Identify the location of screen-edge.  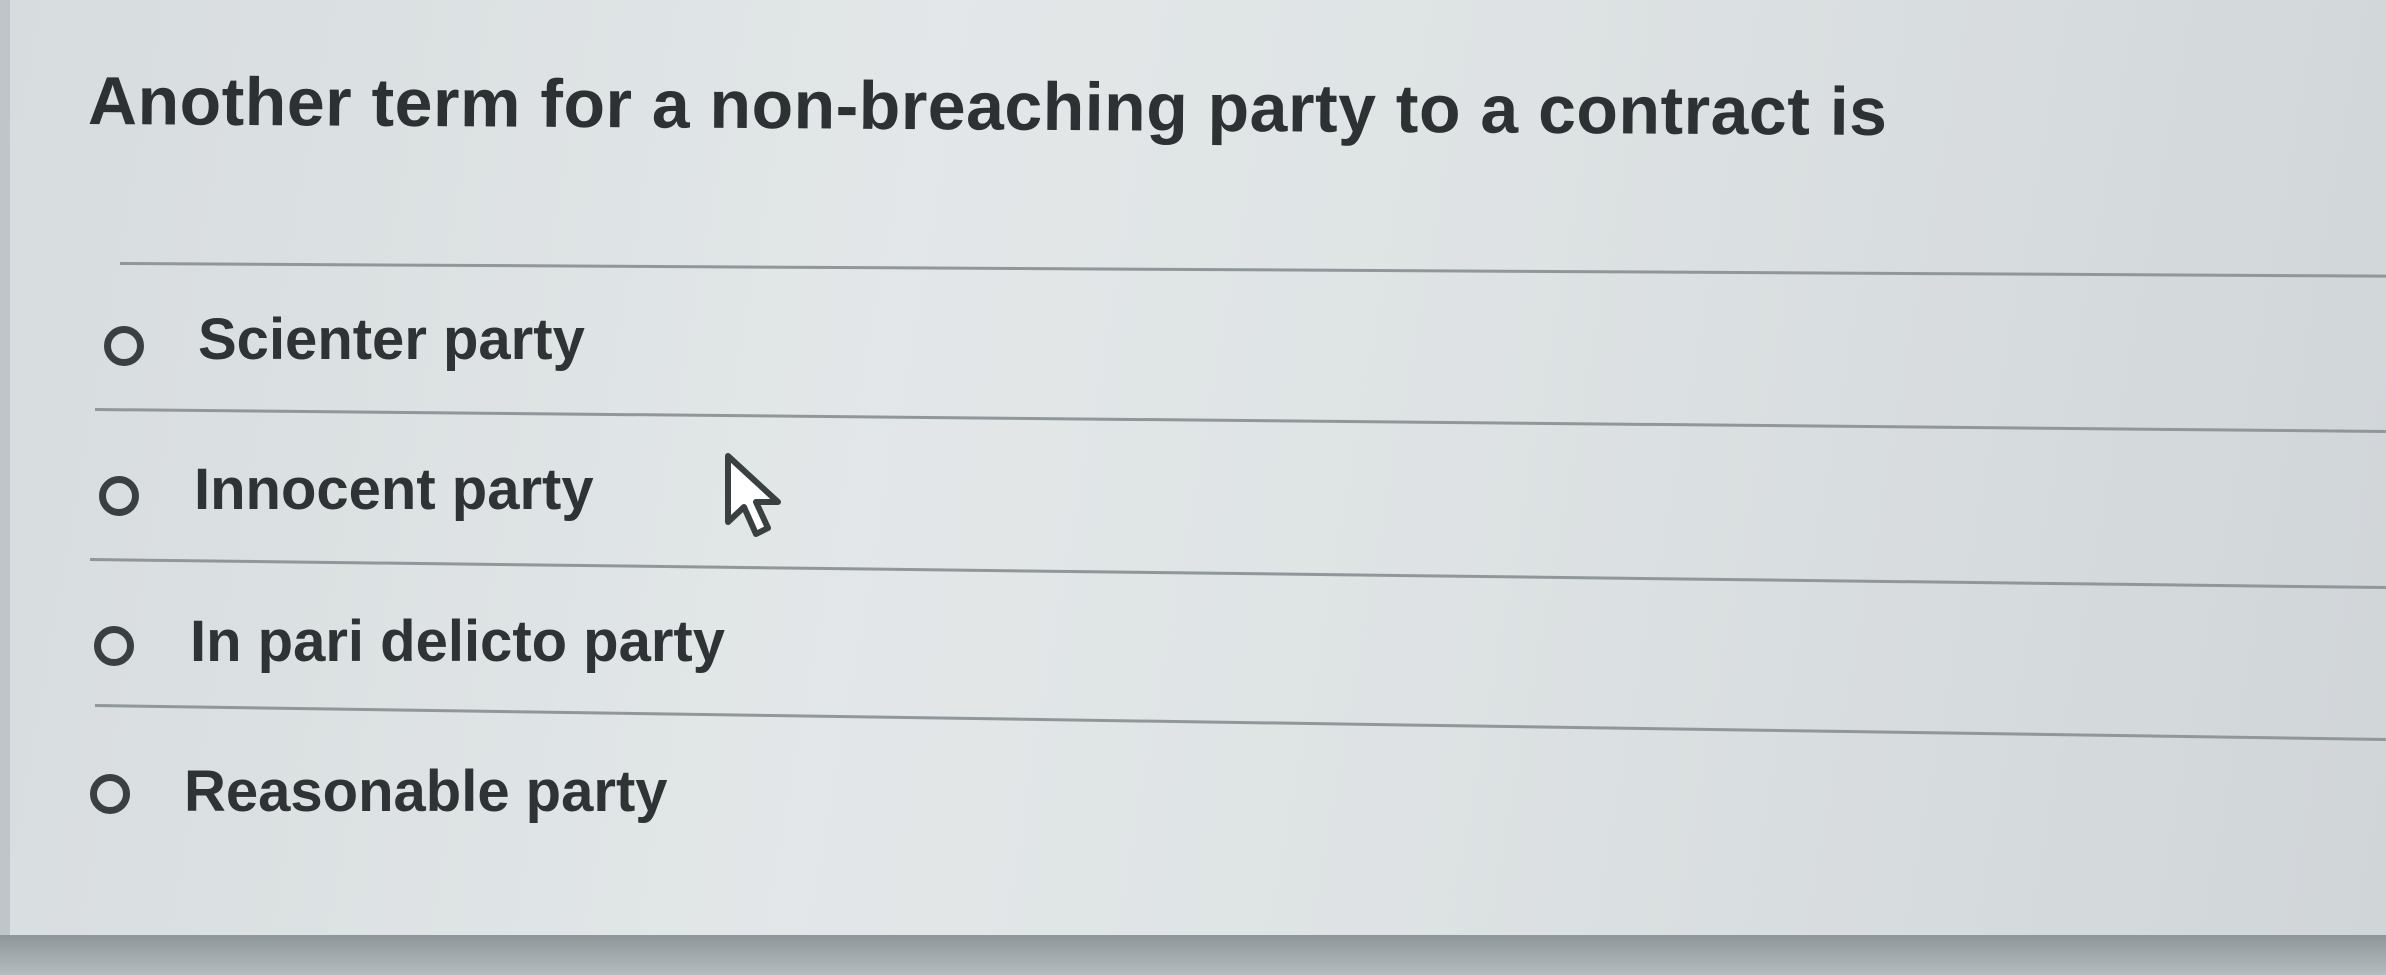
(5, 487).